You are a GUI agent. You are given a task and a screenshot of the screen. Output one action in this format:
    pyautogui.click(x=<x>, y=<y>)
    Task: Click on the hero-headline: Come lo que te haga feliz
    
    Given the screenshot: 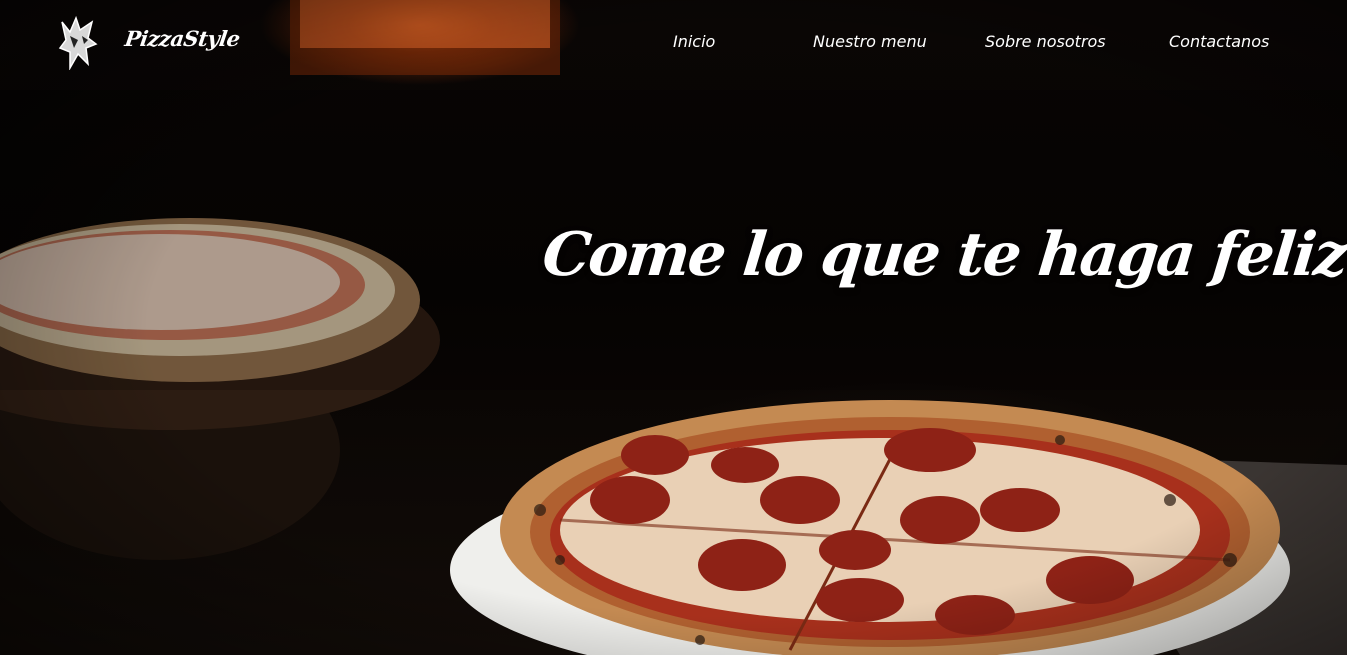 What is the action you would take?
    pyautogui.click(x=943, y=255)
    